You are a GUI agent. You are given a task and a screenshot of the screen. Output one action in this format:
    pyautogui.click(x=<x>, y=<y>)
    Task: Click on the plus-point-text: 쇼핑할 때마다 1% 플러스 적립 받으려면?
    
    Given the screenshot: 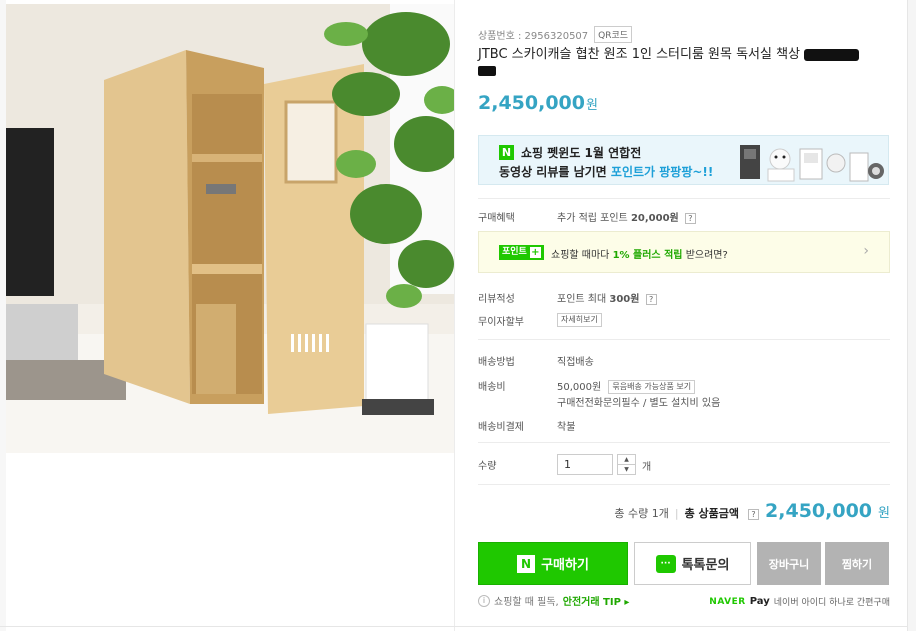 What is the action you would take?
    pyautogui.click(x=639, y=253)
    